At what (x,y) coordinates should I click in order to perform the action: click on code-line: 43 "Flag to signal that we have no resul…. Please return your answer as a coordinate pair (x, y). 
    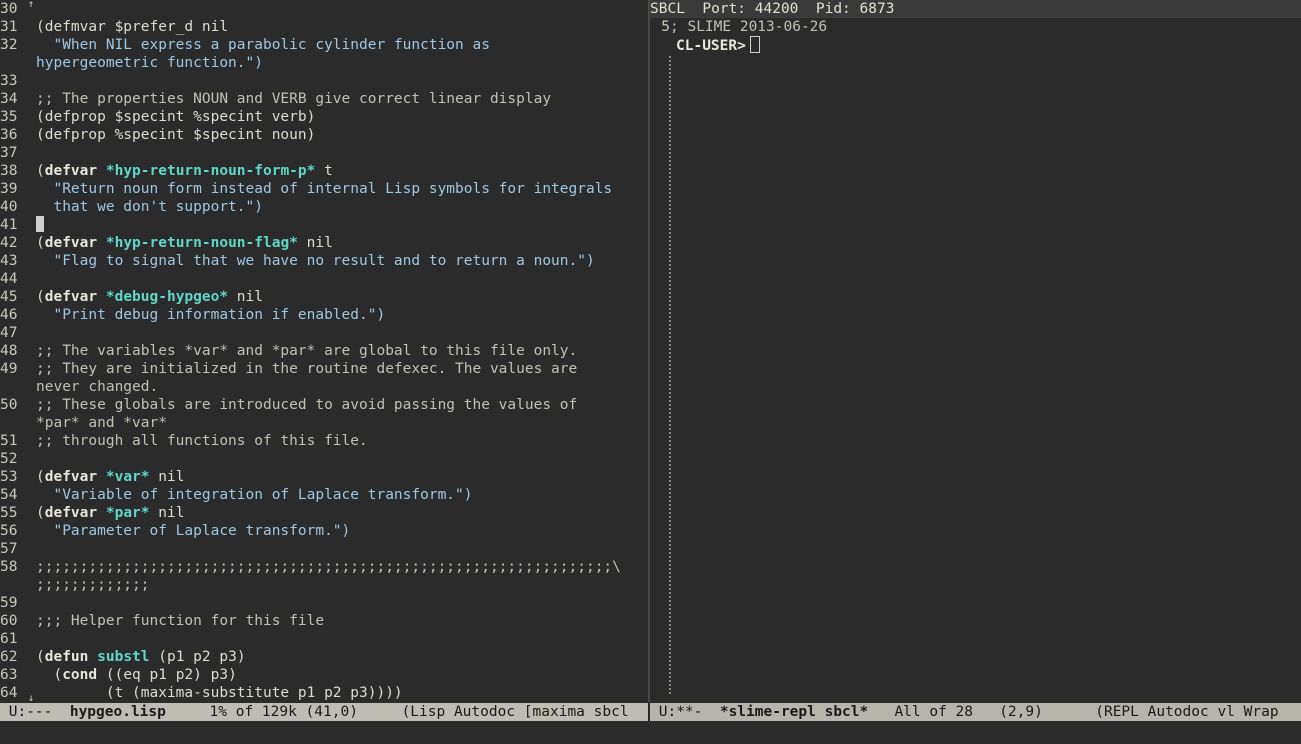
    Looking at the image, I should click on (324, 261).